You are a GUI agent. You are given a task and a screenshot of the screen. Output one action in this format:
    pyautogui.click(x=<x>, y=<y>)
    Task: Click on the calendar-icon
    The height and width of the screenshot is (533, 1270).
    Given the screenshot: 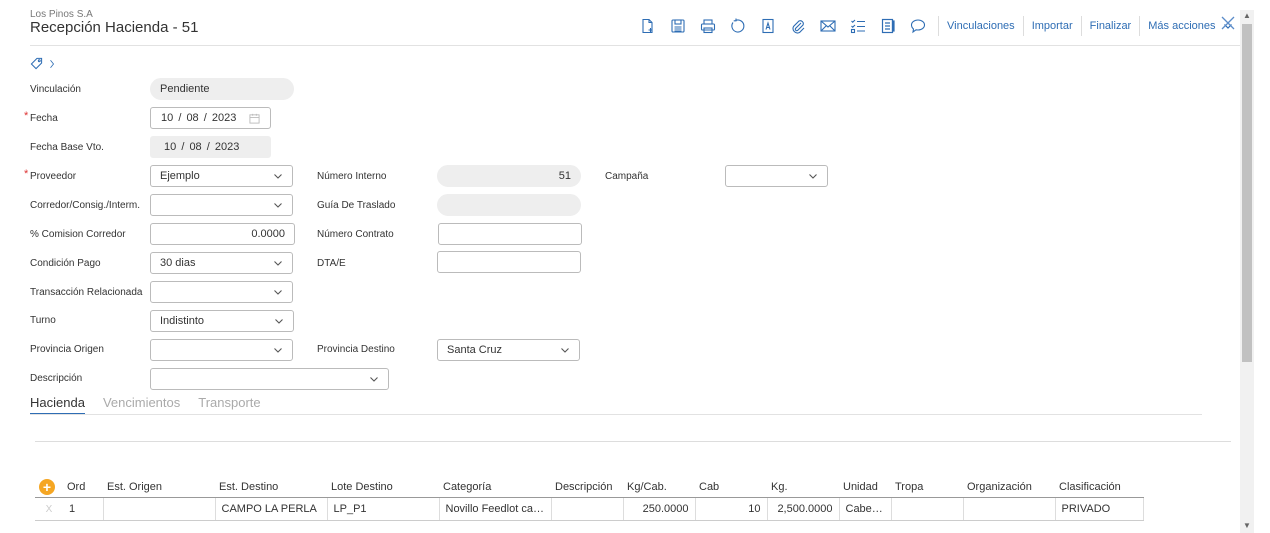 What is the action you would take?
    pyautogui.click(x=254, y=118)
    